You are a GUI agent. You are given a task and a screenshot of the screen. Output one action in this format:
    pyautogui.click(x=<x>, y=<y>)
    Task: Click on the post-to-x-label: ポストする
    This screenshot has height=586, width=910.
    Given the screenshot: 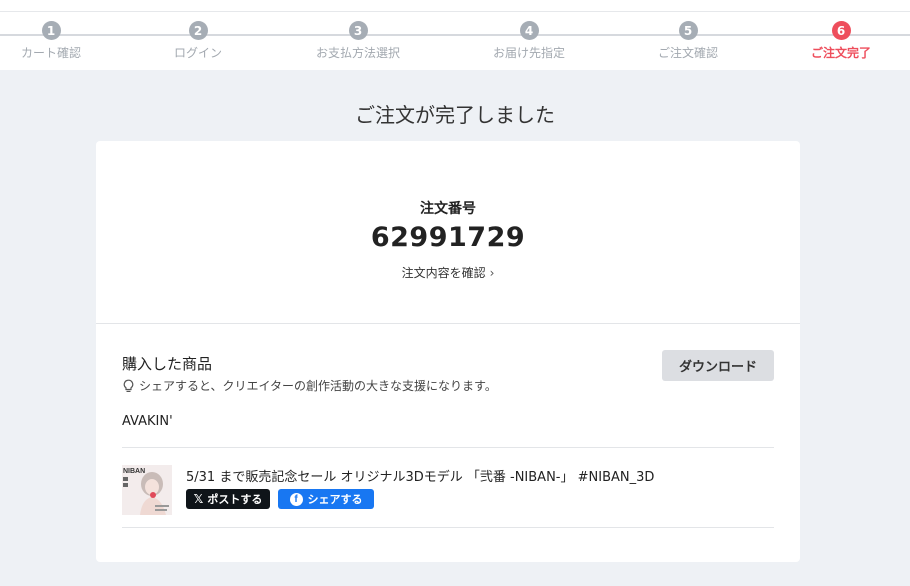 What is the action you would take?
    pyautogui.click(x=235, y=499)
    